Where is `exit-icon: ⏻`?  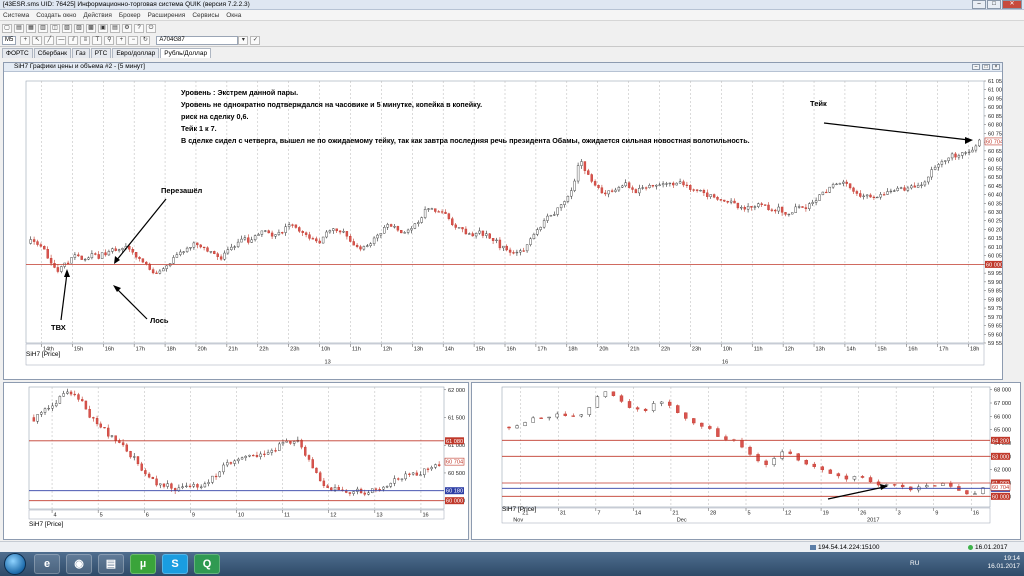
exit-icon: ⏻ is located at coordinates (151, 28).